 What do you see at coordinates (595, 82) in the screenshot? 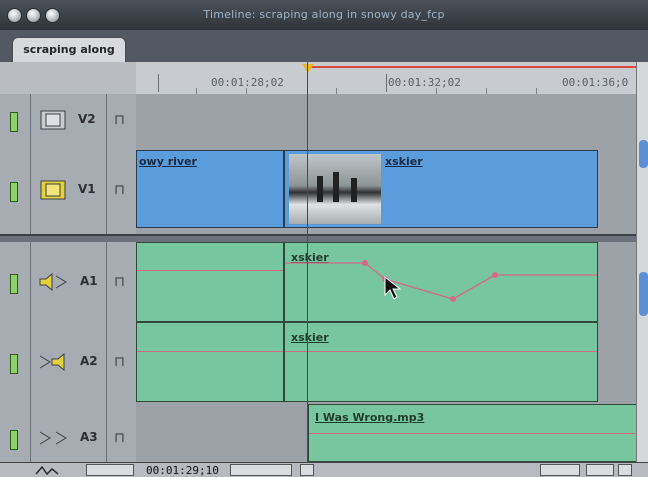
I see `ruler-timecode: 00:01:36;0` at bounding box center [595, 82].